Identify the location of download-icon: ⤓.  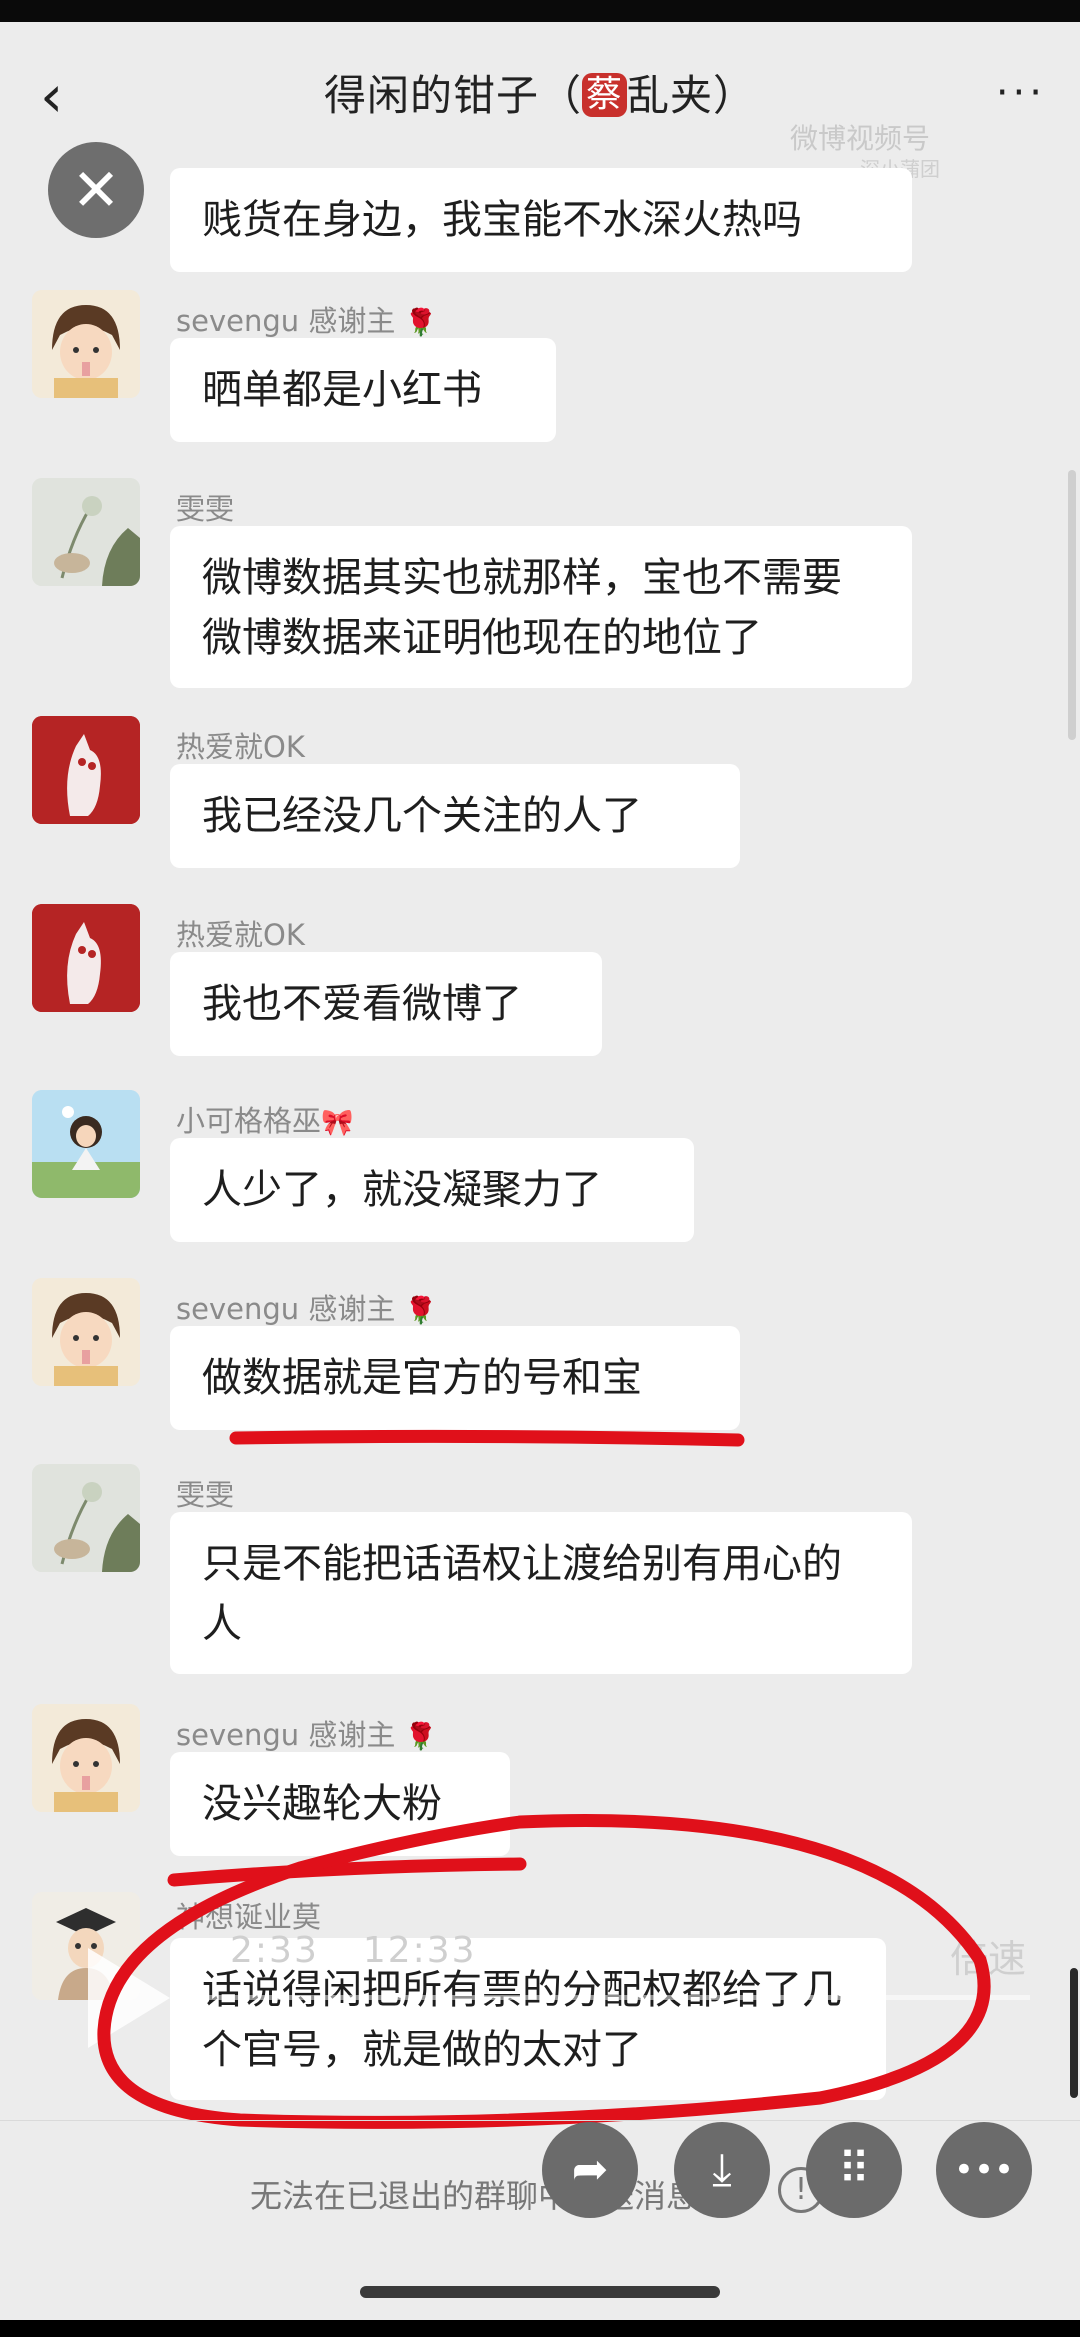
(722, 2170).